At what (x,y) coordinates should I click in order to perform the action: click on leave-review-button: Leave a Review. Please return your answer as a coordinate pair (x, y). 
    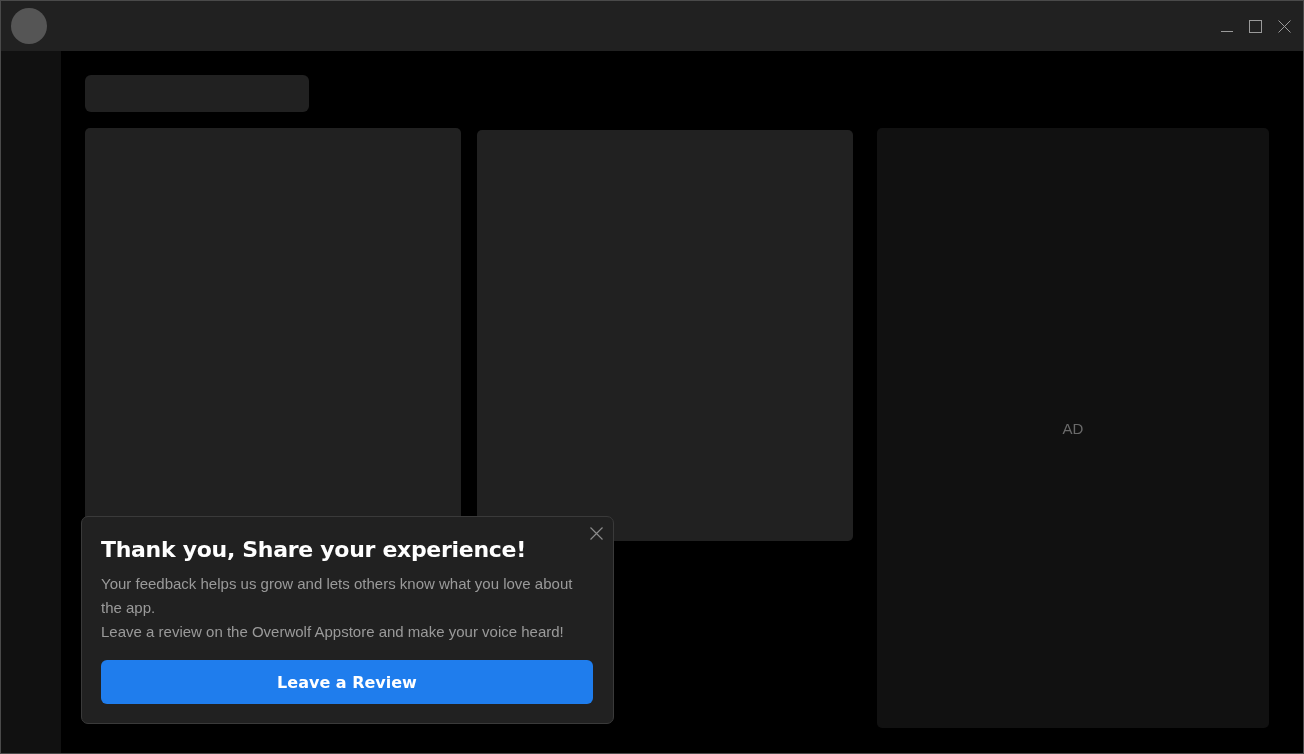
    Looking at the image, I should click on (347, 682).